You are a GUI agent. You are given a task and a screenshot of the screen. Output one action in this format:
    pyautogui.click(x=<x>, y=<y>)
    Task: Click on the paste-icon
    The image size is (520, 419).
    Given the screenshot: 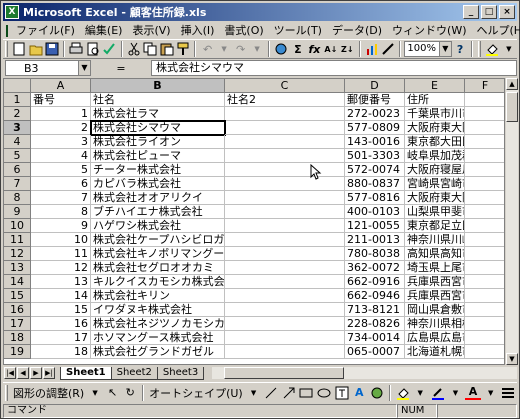 What is the action you would take?
    pyautogui.click(x=167, y=49)
    